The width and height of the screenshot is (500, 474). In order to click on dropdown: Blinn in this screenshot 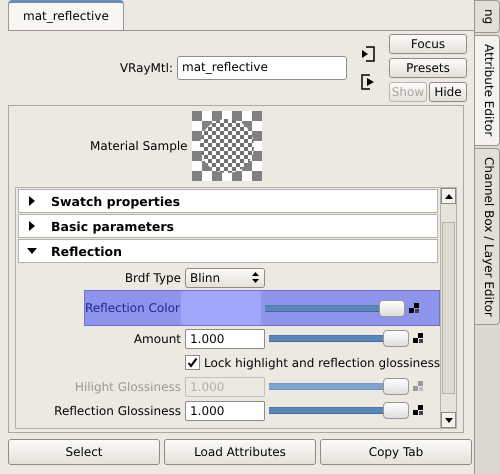, I will do `click(225, 278)`.